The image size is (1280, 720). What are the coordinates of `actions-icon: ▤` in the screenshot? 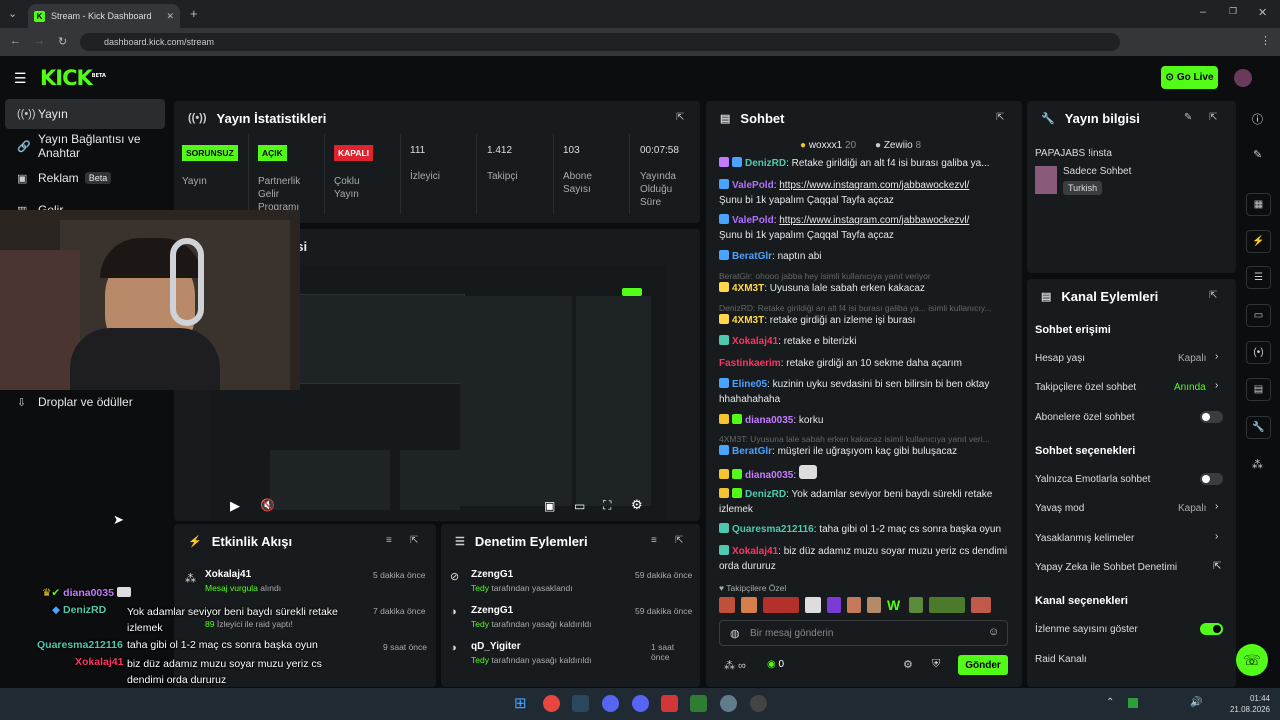 It's located at (1046, 296).